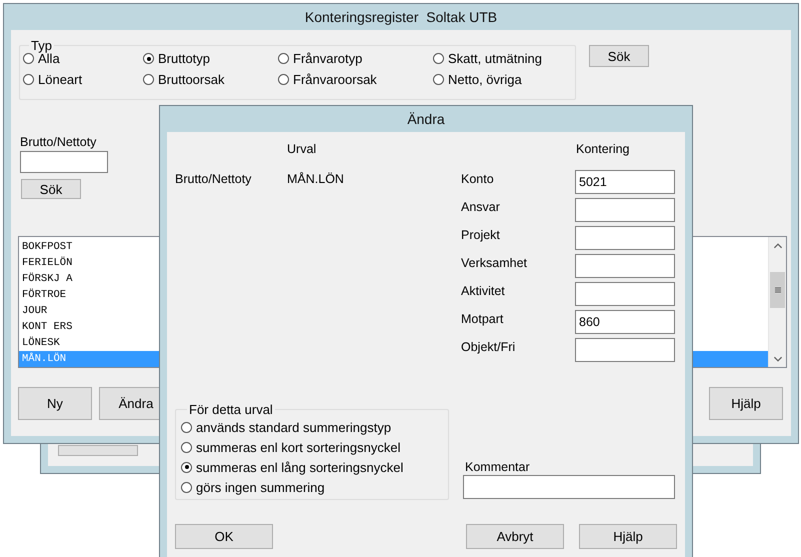 This screenshot has width=801, height=557. I want to click on field-label: Kommentar, so click(497, 467).